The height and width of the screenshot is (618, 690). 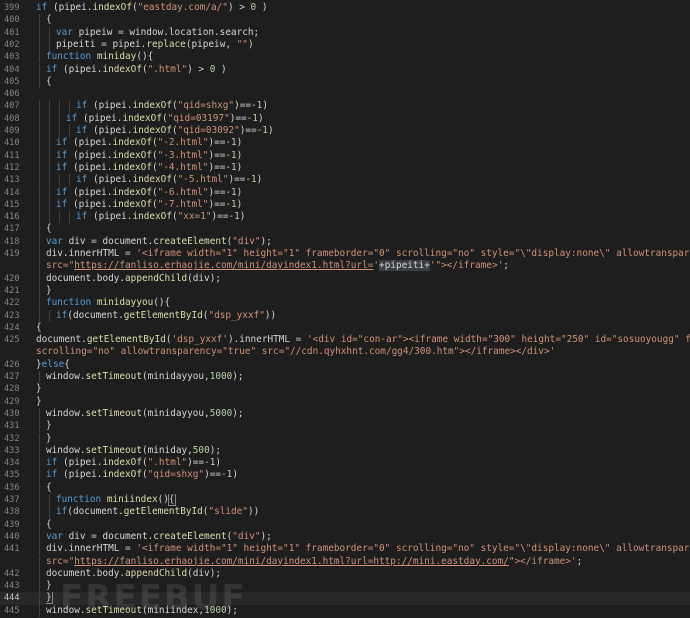 What do you see at coordinates (345, 217) in the screenshot?
I see `code-line: 416 if (pipei.indexOf("xx=1")==-1)` at bounding box center [345, 217].